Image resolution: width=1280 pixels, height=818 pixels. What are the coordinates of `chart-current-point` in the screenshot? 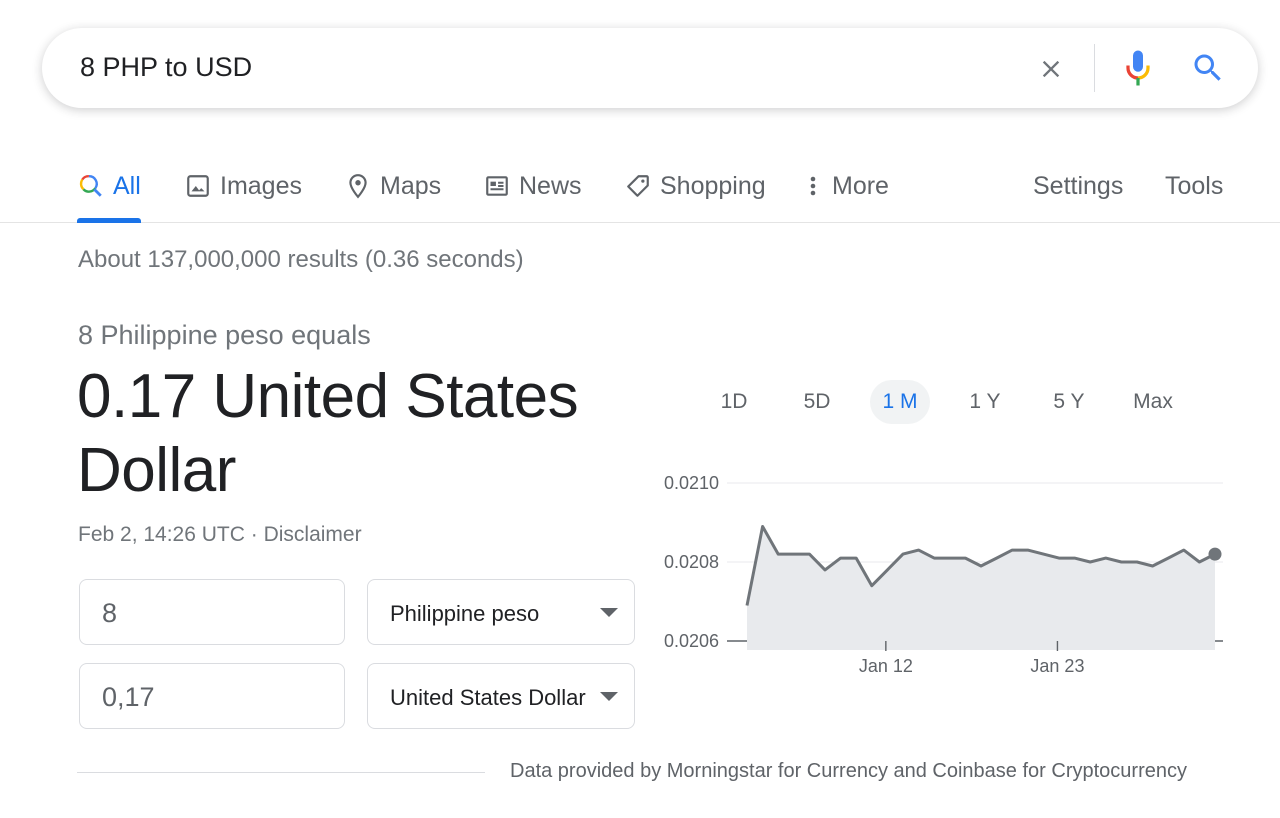 It's located at (1215, 554).